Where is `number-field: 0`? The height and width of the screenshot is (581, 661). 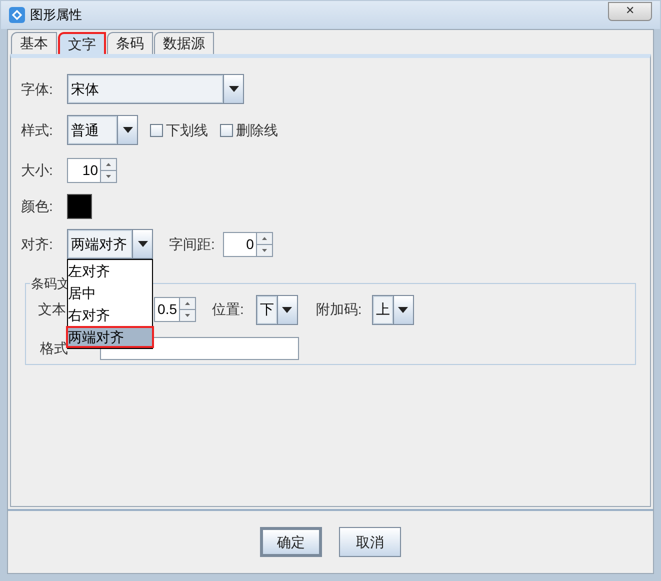
number-field: 0 is located at coordinates (239, 244).